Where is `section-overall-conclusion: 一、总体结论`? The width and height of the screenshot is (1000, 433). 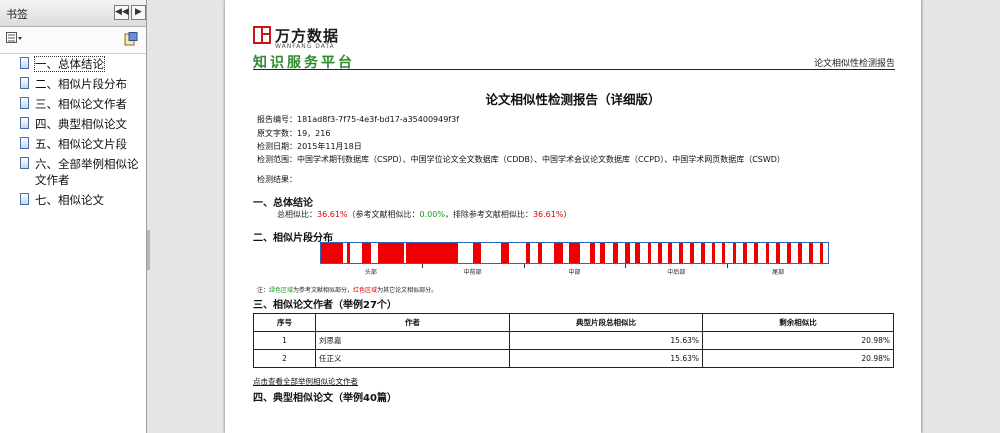 section-overall-conclusion: 一、总体结论 is located at coordinates (283, 203).